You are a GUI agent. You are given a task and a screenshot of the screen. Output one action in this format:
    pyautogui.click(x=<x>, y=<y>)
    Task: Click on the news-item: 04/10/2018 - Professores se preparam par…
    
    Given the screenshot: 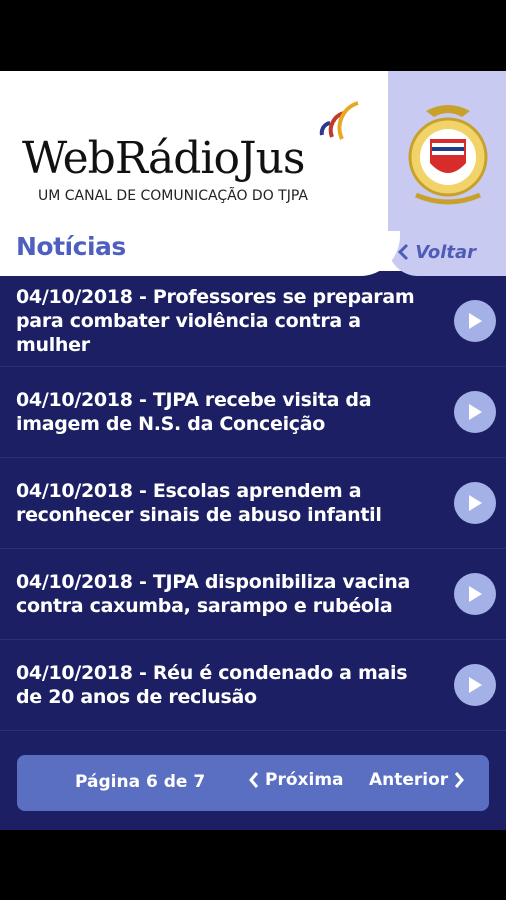 What is the action you would take?
    pyautogui.click(x=253, y=321)
    